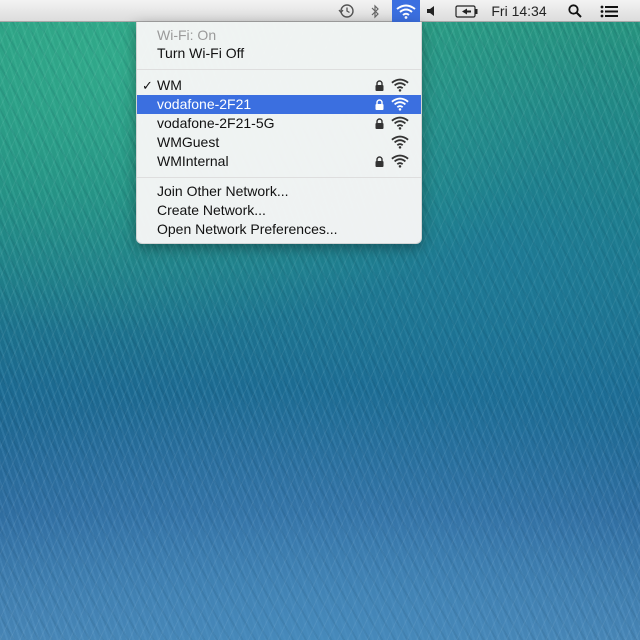  What do you see at coordinates (575, 11) in the screenshot?
I see `spotlight-search-icon` at bounding box center [575, 11].